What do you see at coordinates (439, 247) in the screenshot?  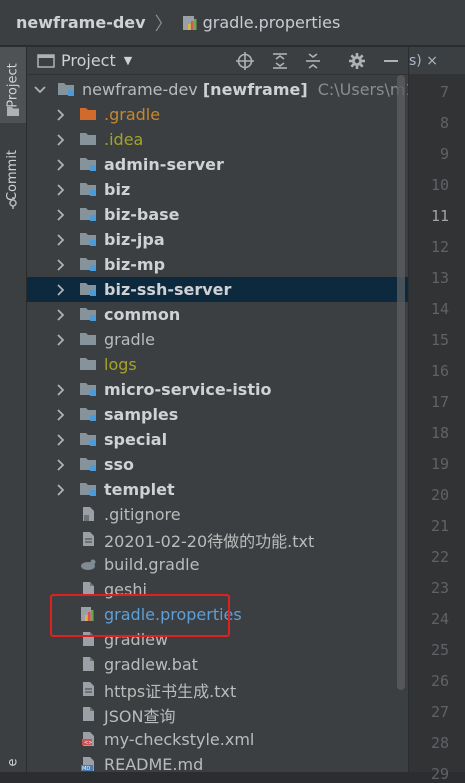 I see `line-number: 12` at bounding box center [439, 247].